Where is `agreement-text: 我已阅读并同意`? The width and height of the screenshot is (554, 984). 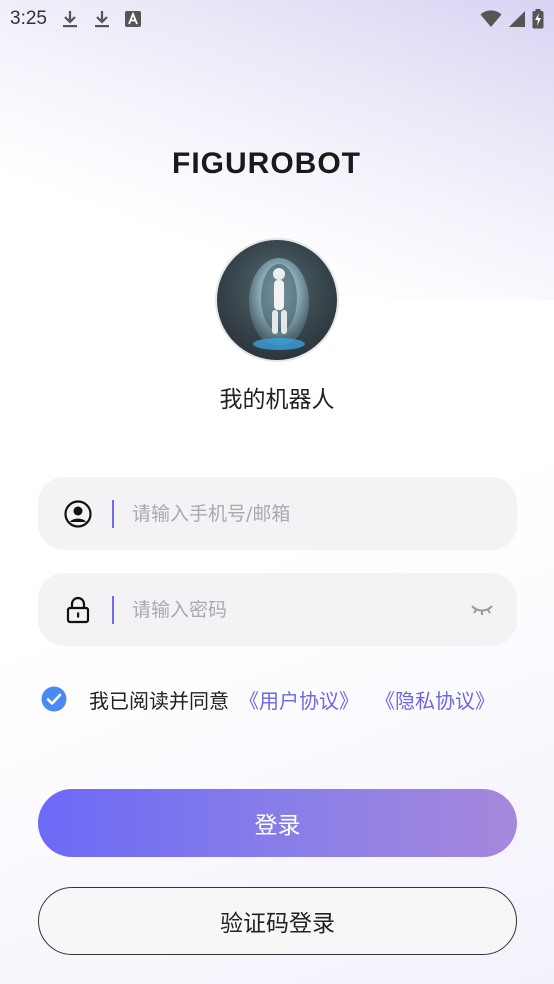
agreement-text: 我已阅读并同意 is located at coordinates (159, 700).